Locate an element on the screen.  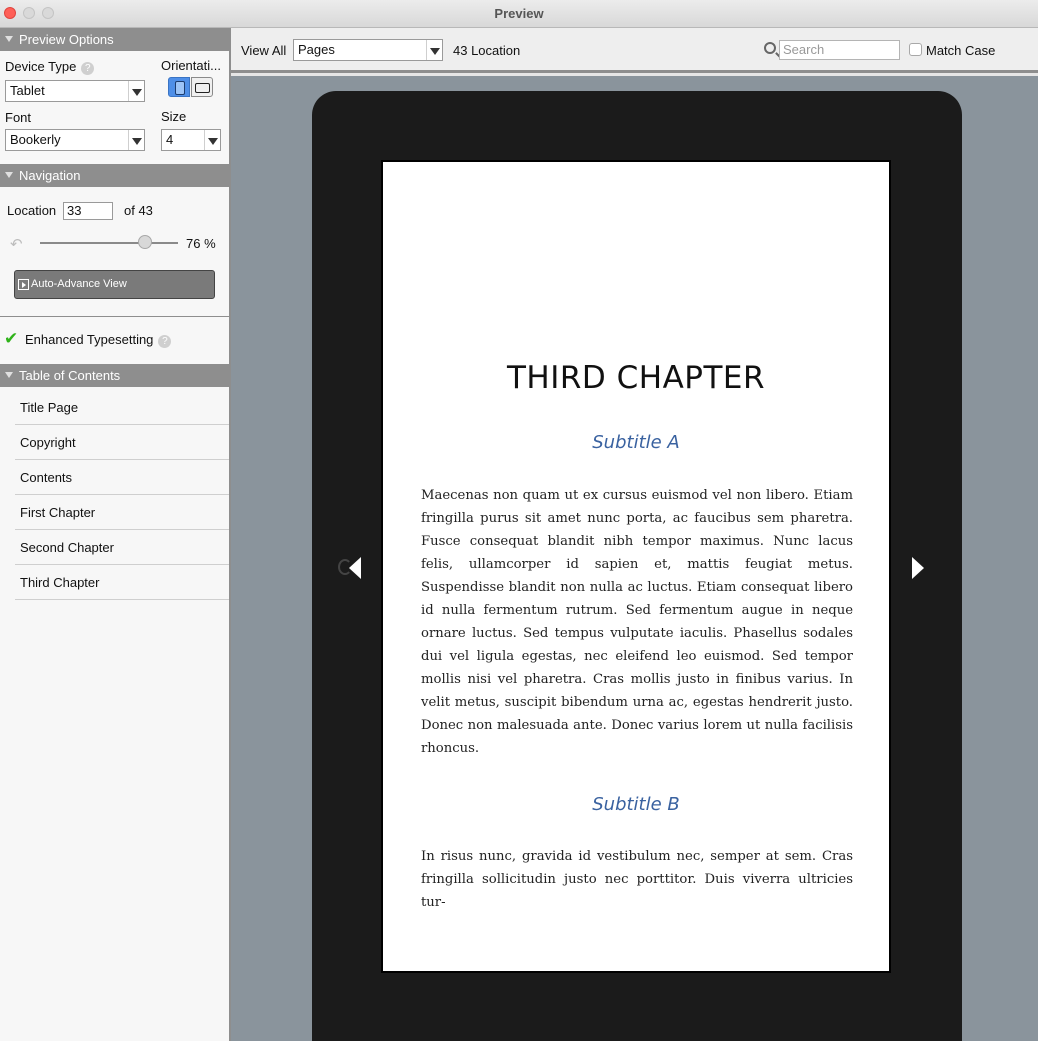
preview-options-title: Preview Options is located at coordinates (66, 39).